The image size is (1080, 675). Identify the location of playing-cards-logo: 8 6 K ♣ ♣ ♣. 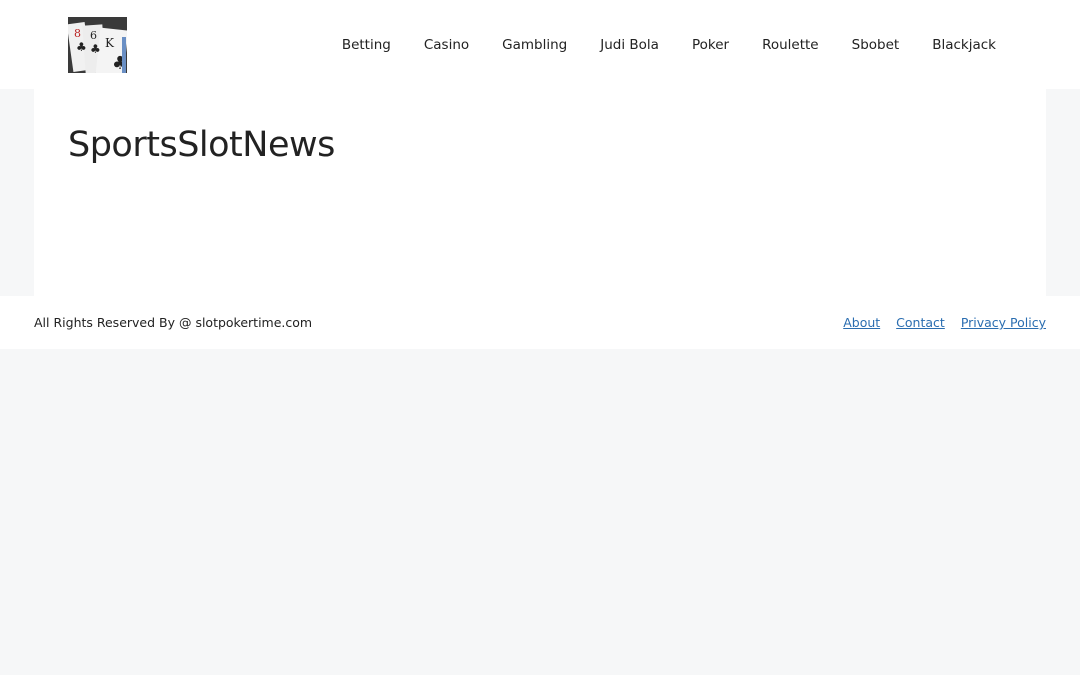
(97, 45).